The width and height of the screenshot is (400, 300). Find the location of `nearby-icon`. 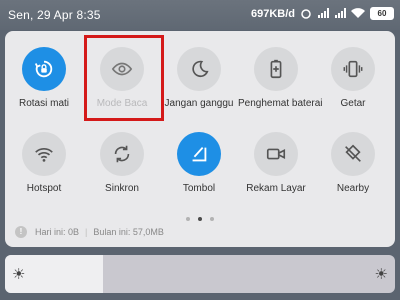

nearby-icon is located at coordinates (353, 153).